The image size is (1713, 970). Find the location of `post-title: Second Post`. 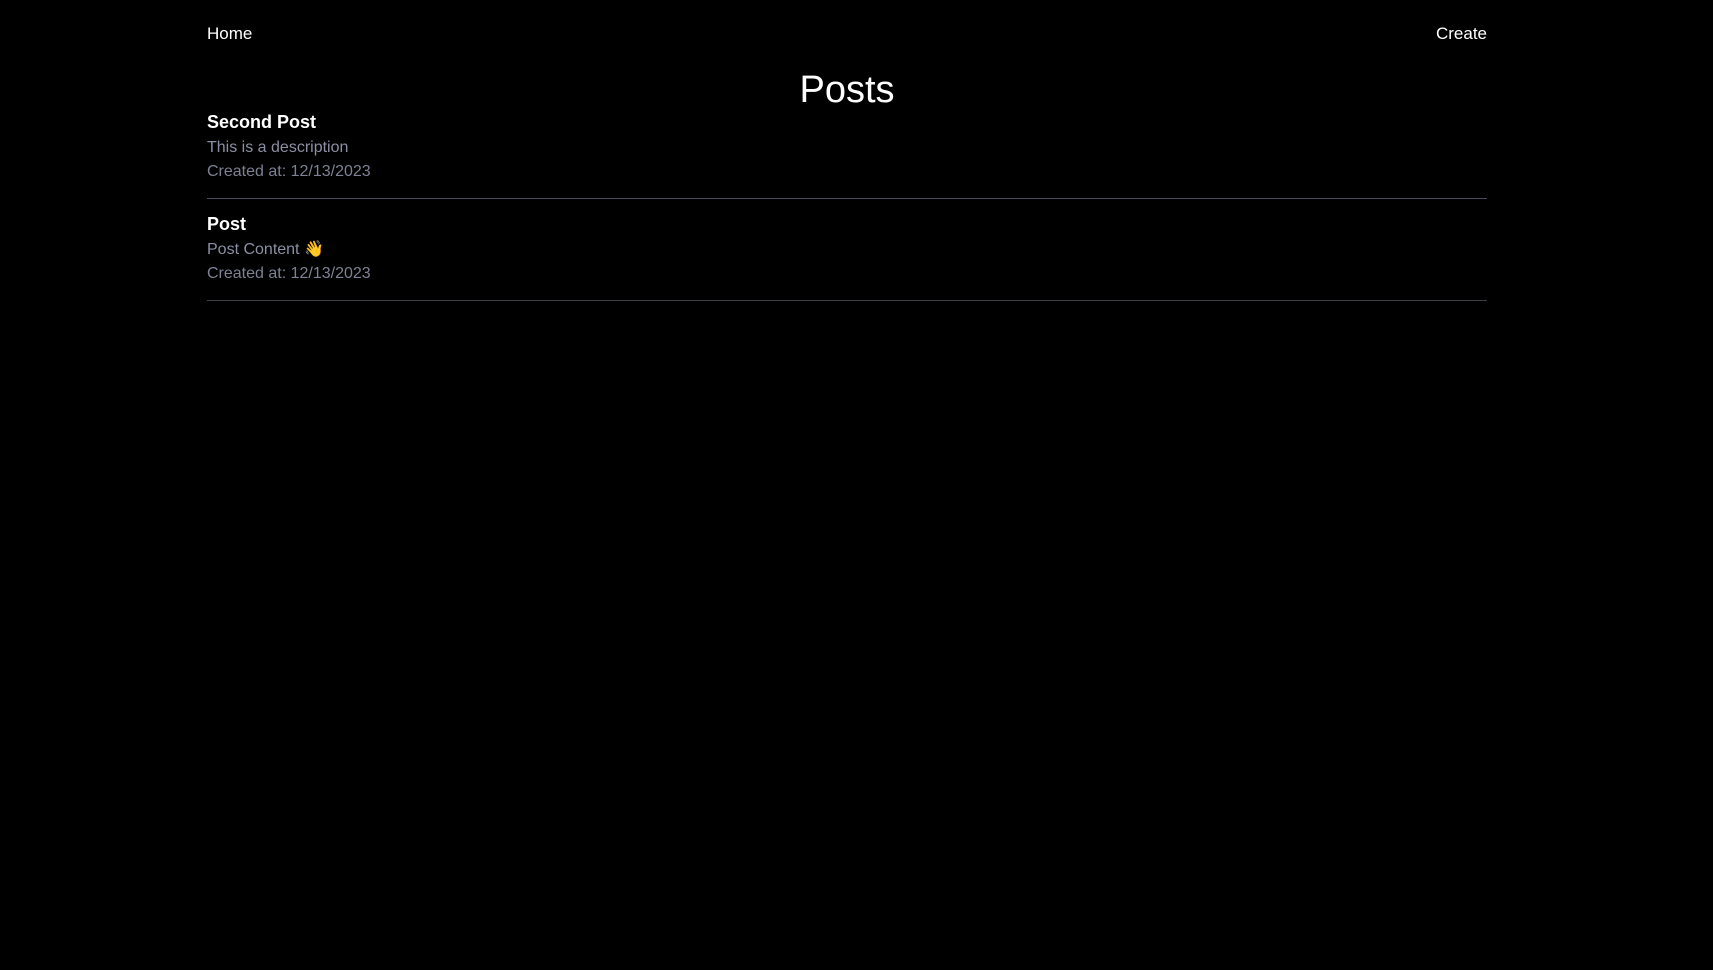

post-title: Second Post is located at coordinates (847, 122).